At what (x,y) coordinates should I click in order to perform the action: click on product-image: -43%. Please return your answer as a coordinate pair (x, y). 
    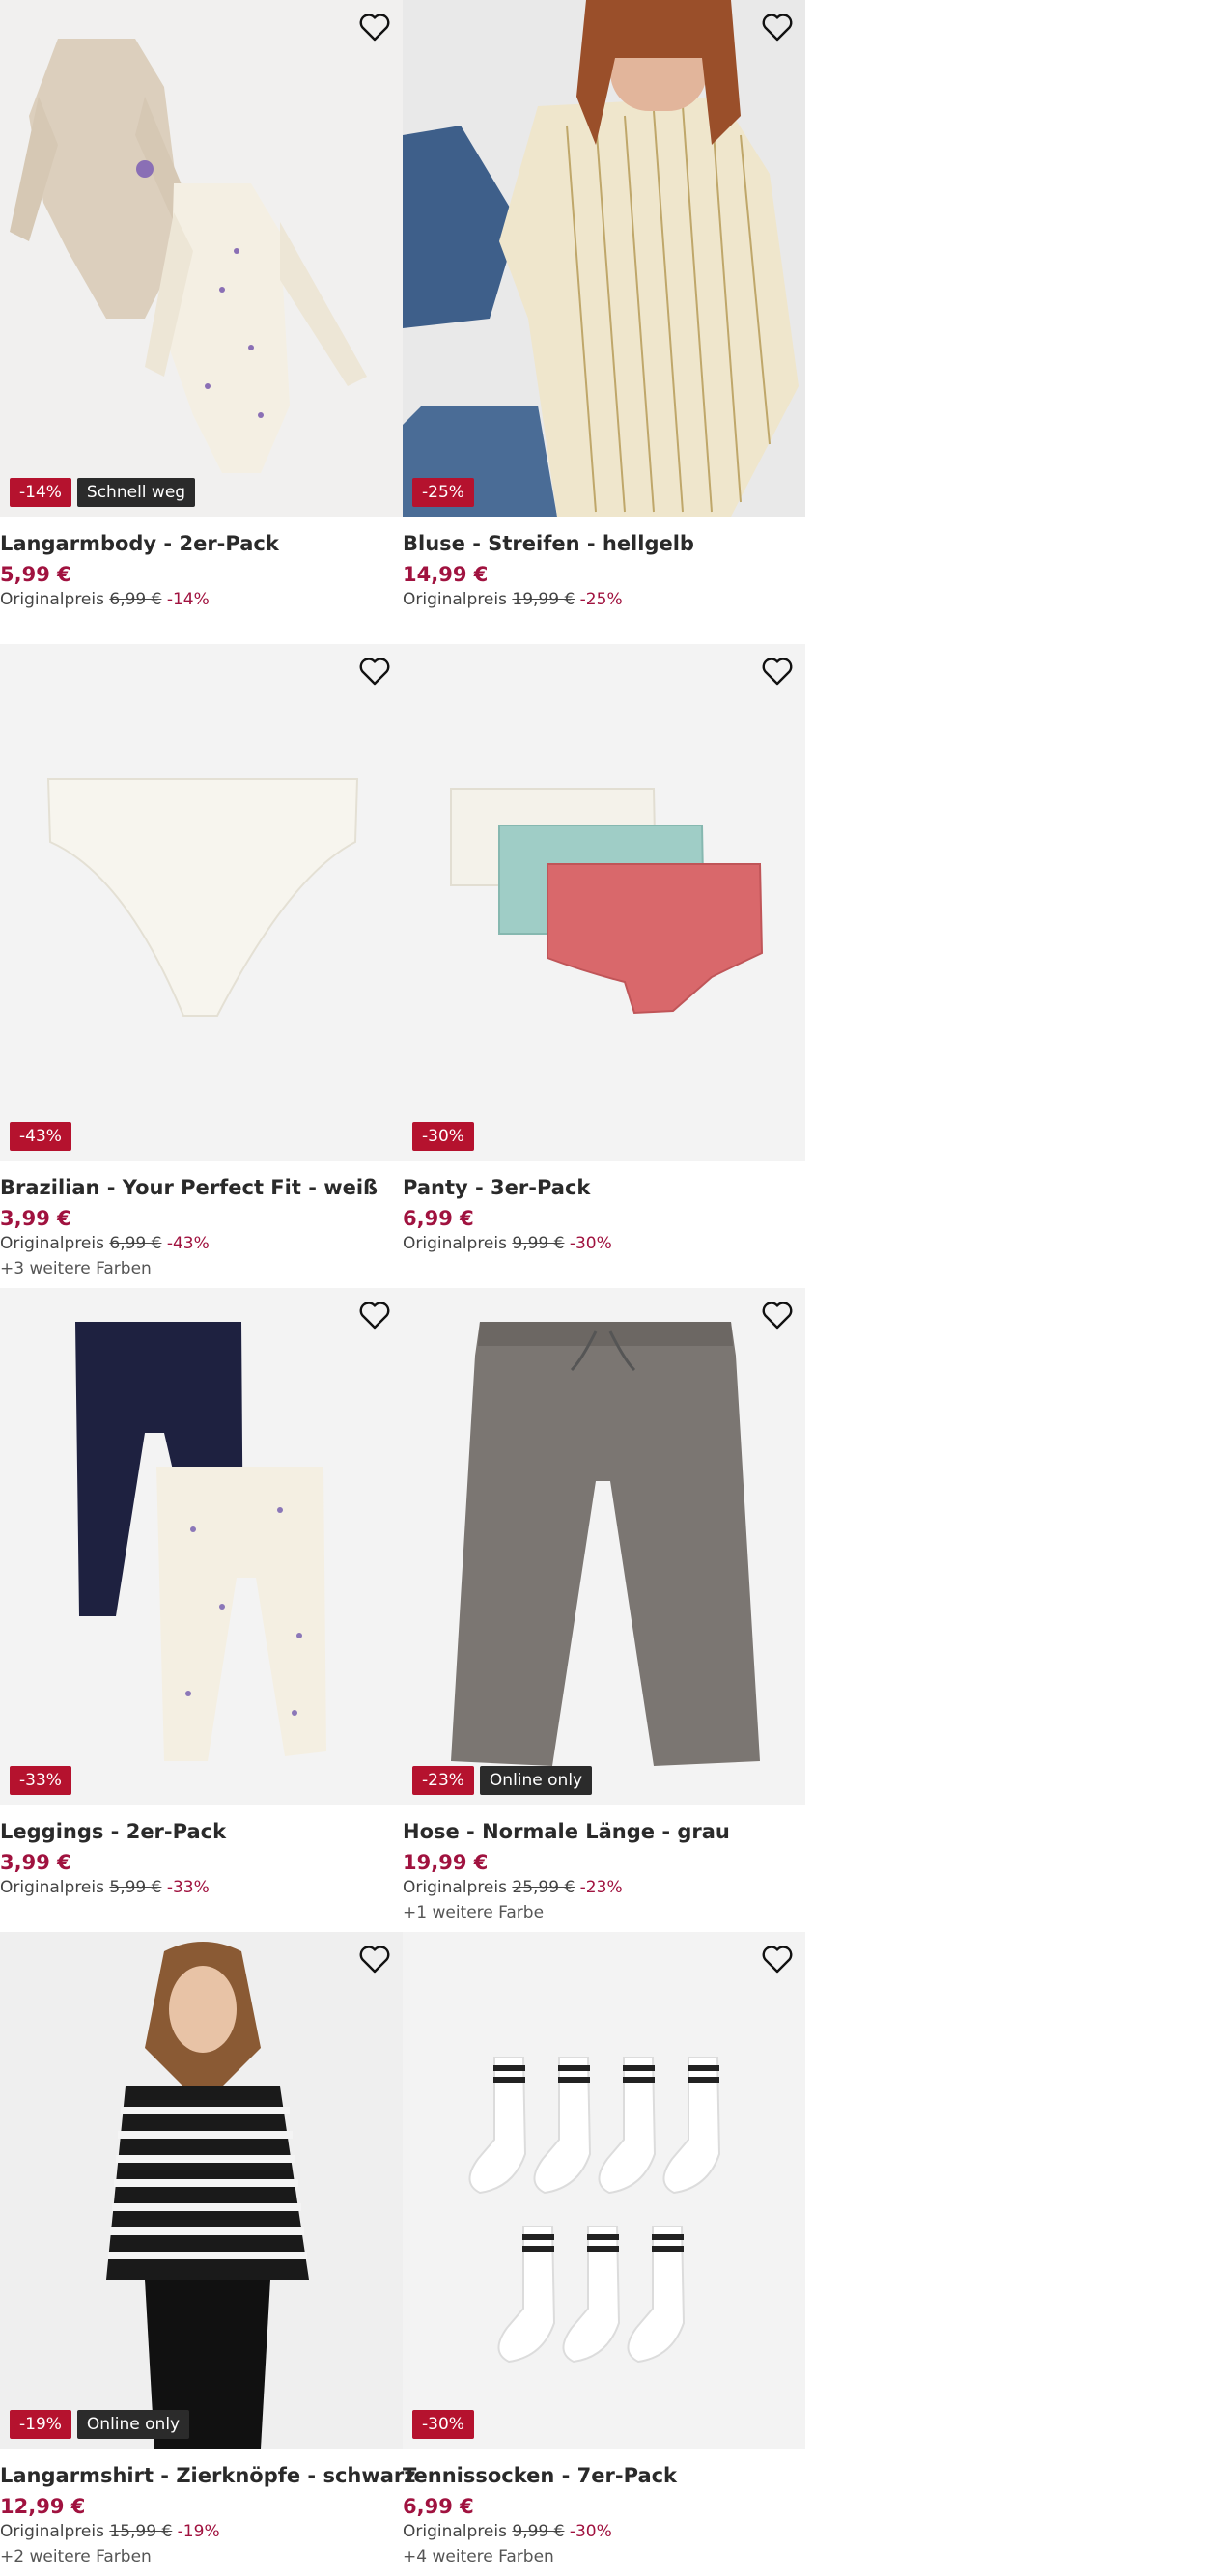
    Looking at the image, I should click on (202, 903).